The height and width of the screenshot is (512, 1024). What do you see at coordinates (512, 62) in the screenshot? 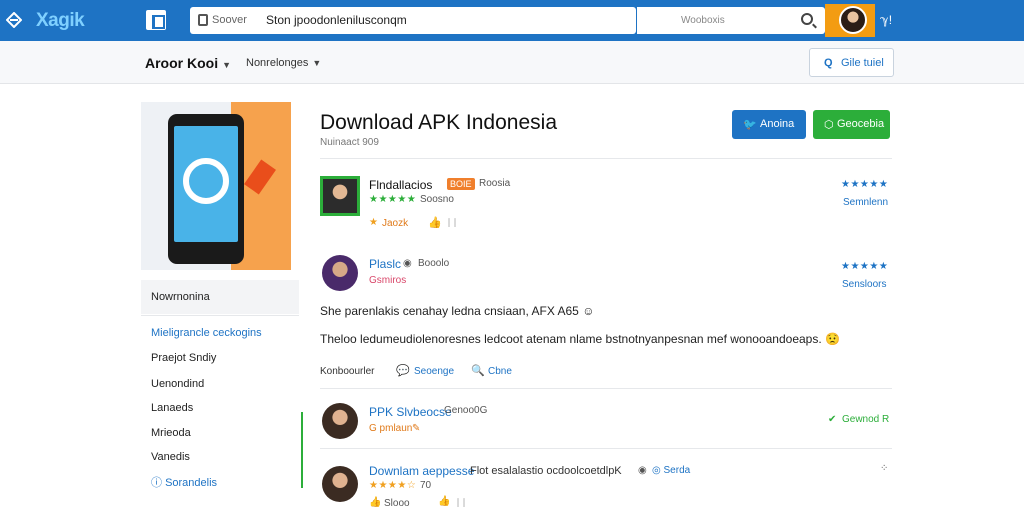
I see `sub-navigation: Aroor Kooi ▼ Nonrelonges ▼ Q Gile tuiel` at bounding box center [512, 62].